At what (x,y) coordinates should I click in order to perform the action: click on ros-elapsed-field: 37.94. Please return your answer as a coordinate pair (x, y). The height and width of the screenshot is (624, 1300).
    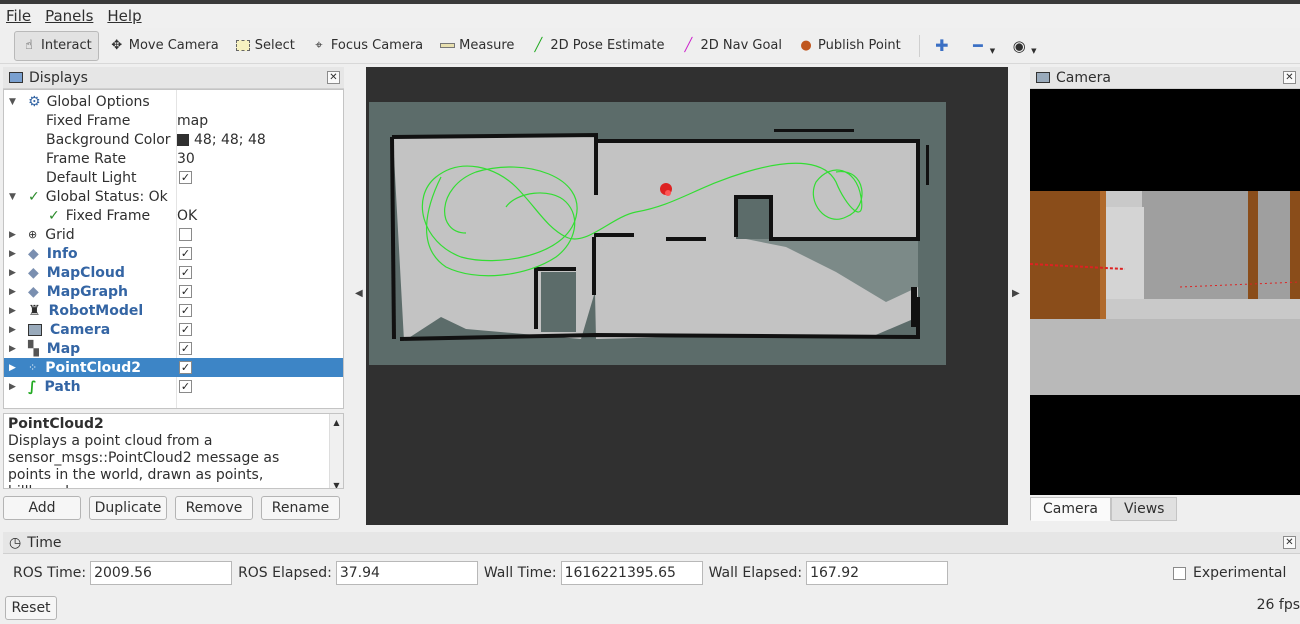
    Looking at the image, I should click on (406, 573).